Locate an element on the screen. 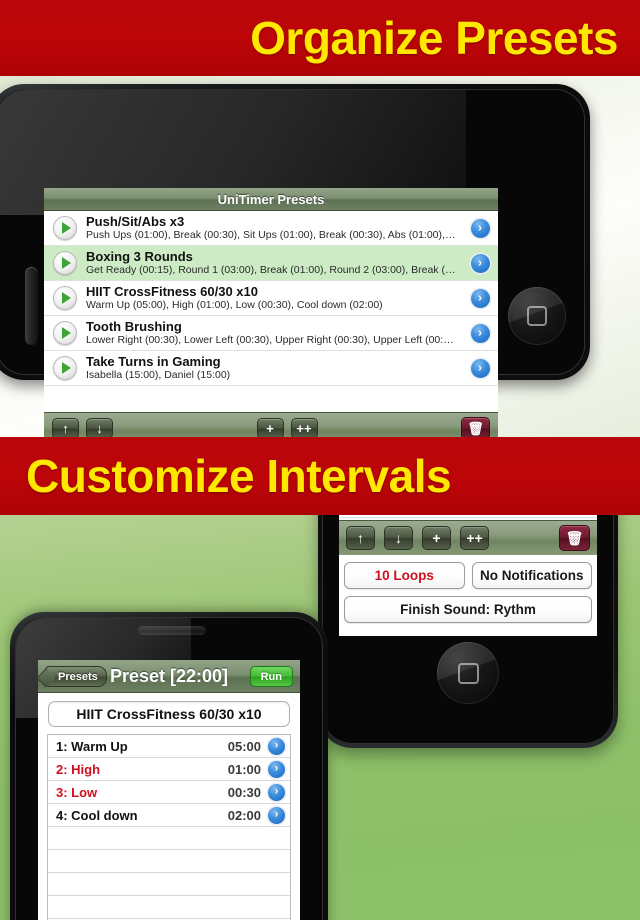 This screenshot has width=640, height=920. speaker-grille is located at coordinates (172, 630).